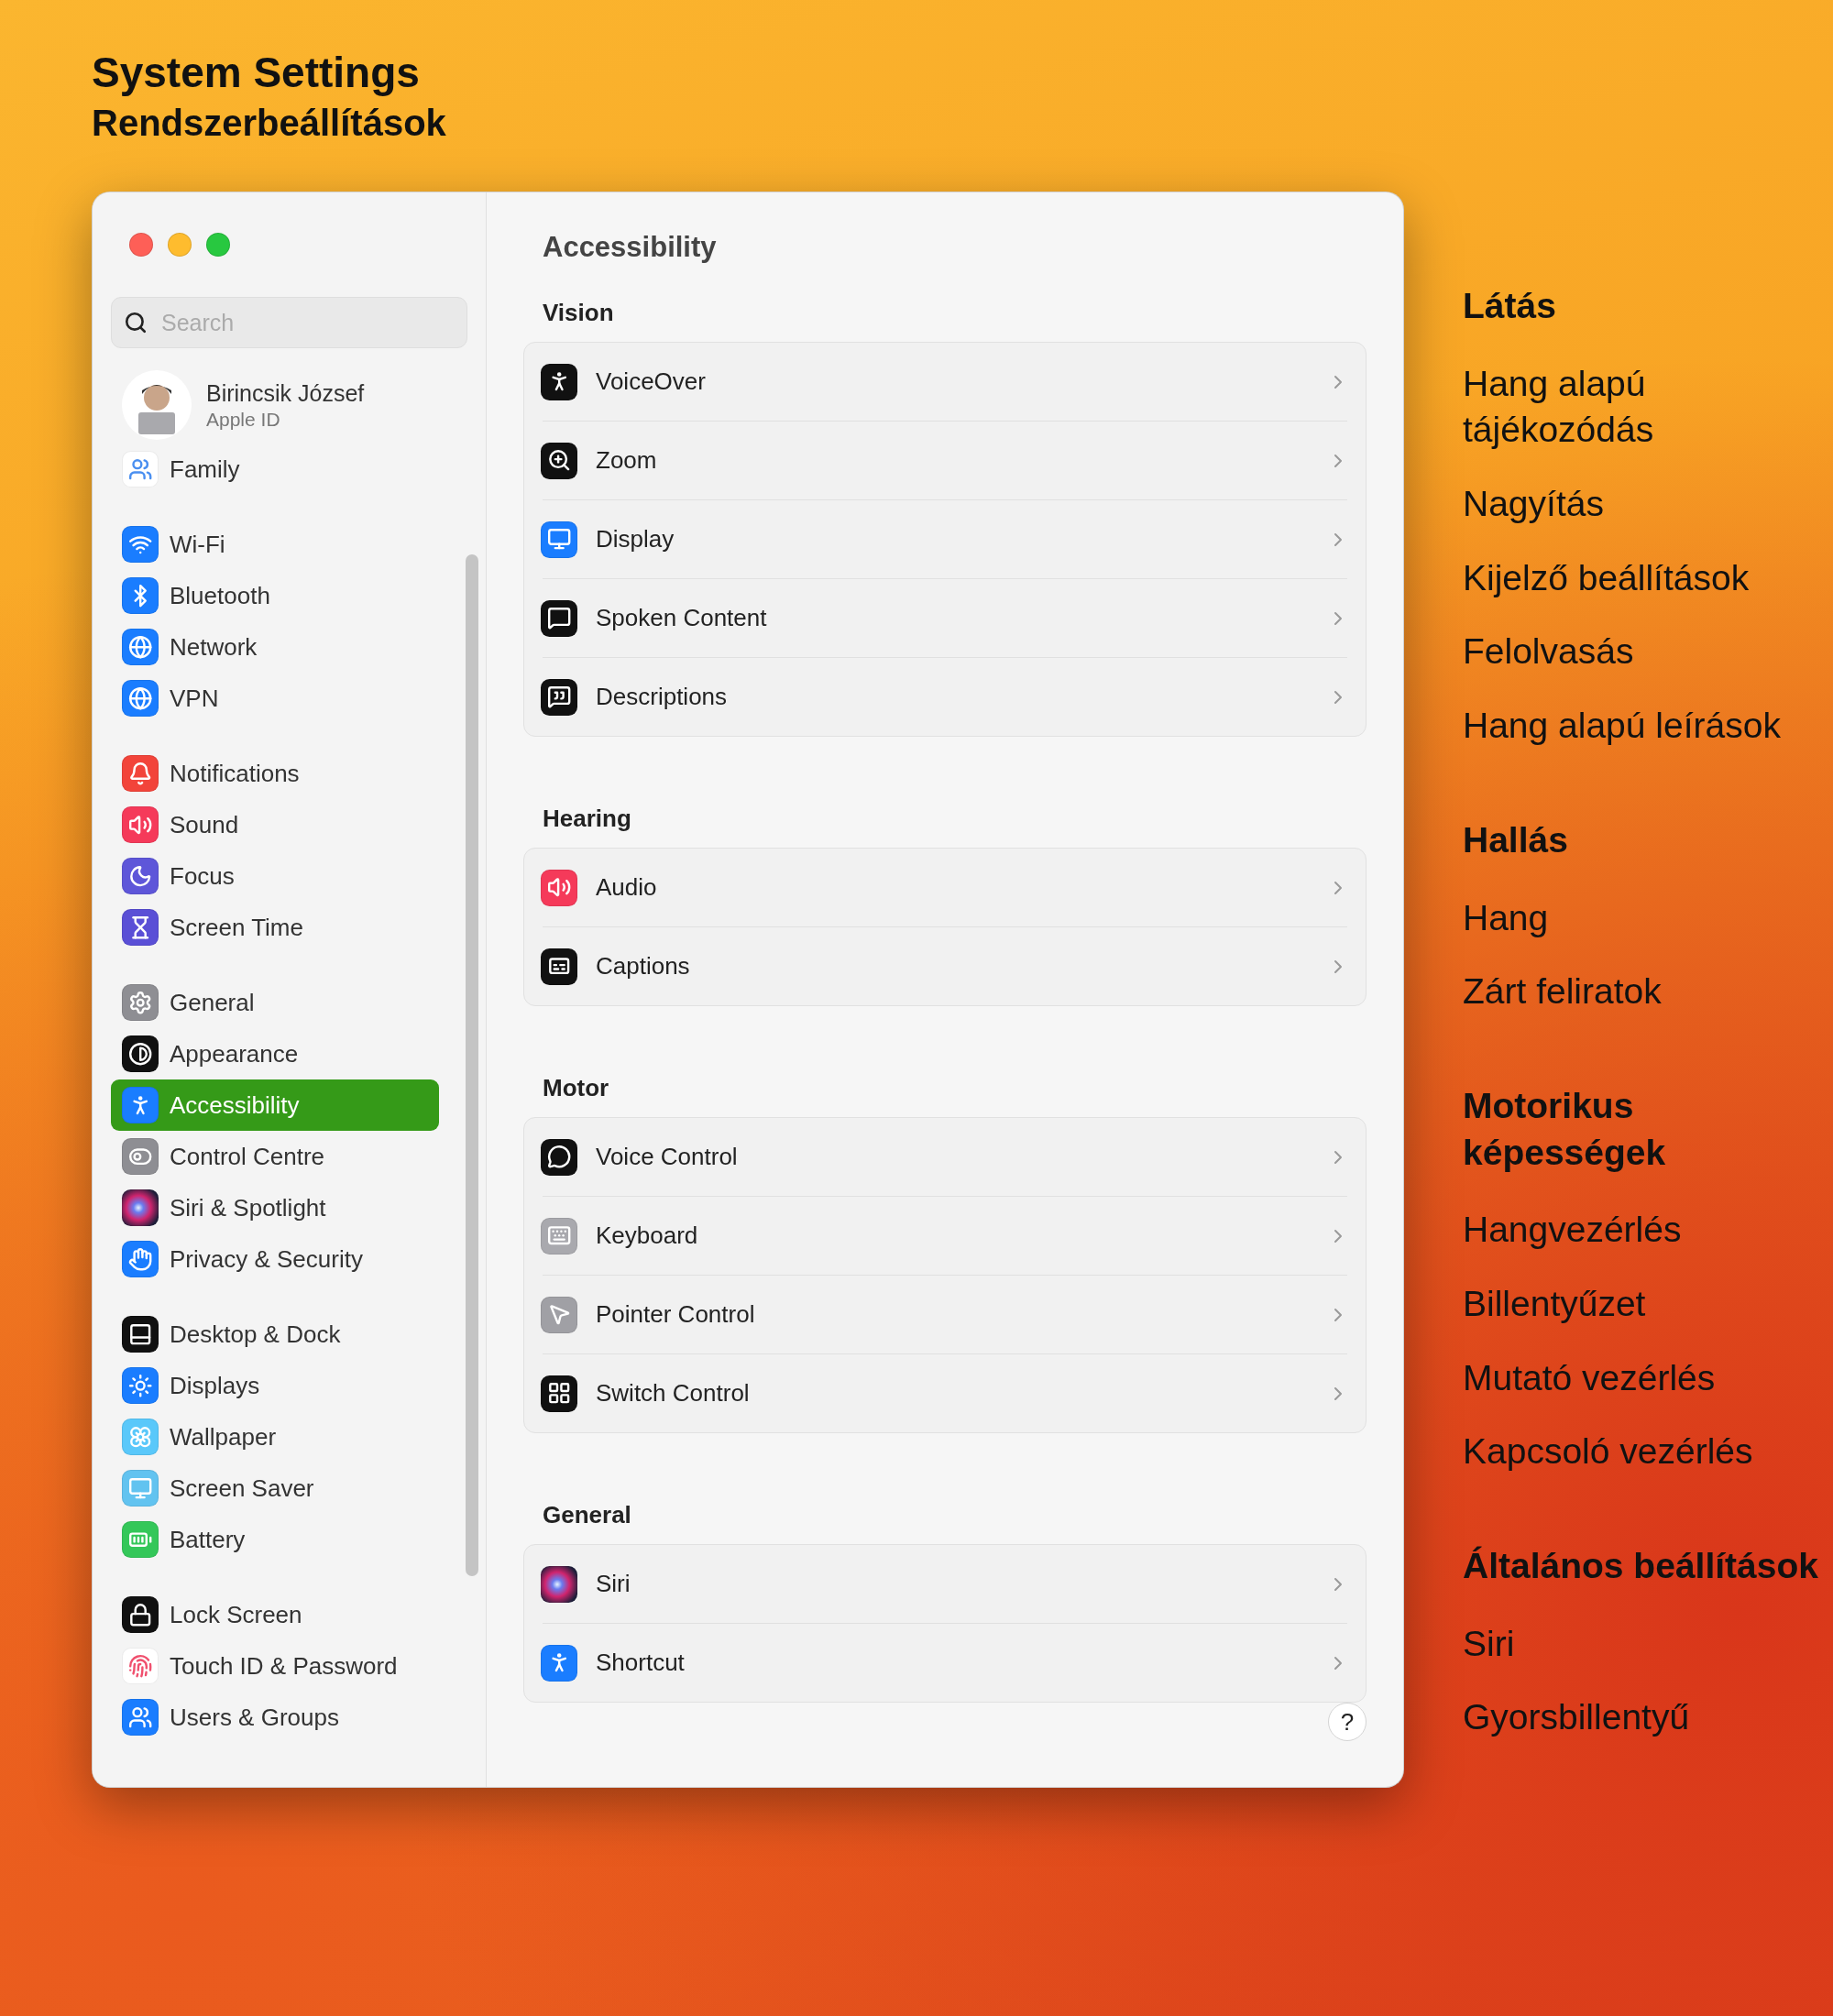 This screenshot has height=2016, width=1833. Describe the element at coordinates (157, 405) in the screenshot. I see `avatar-icon` at that location.